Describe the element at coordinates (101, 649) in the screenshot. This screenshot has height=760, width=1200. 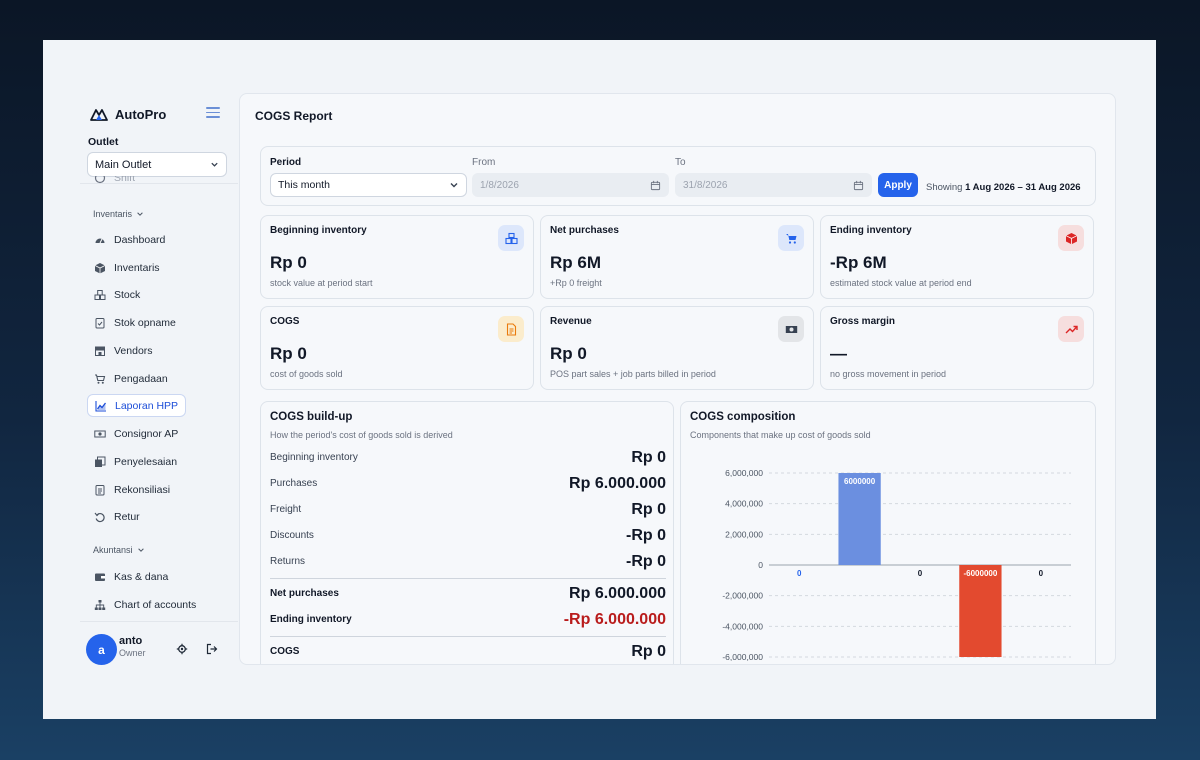
I see `avatar: a` at that location.